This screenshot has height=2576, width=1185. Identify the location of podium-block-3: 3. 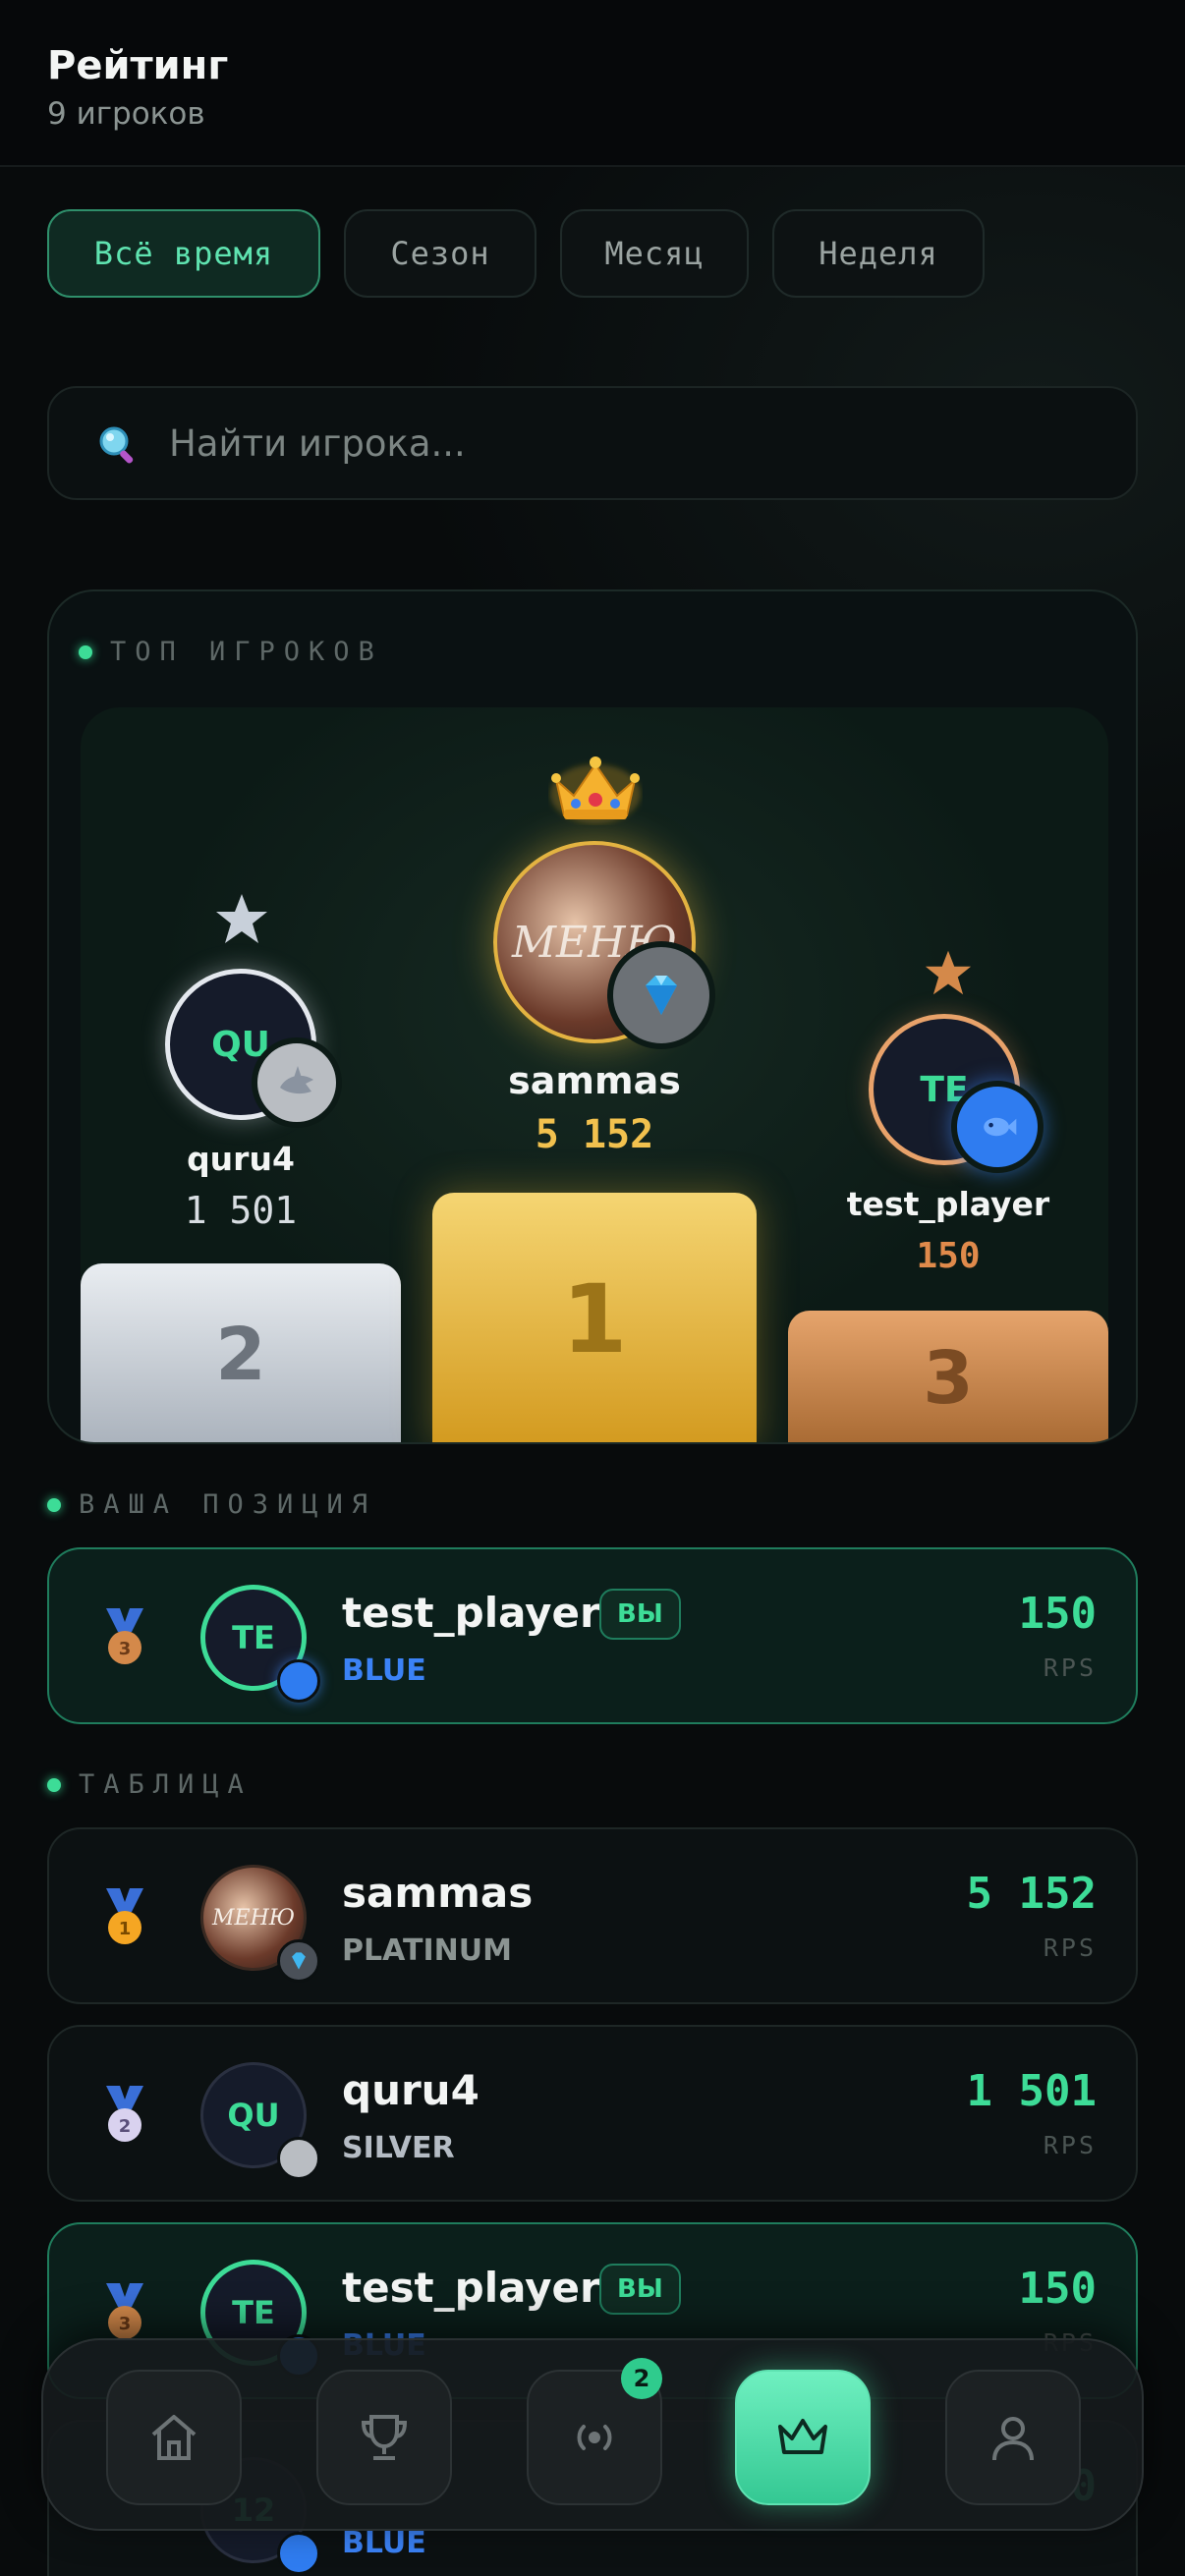
(948, 1376).